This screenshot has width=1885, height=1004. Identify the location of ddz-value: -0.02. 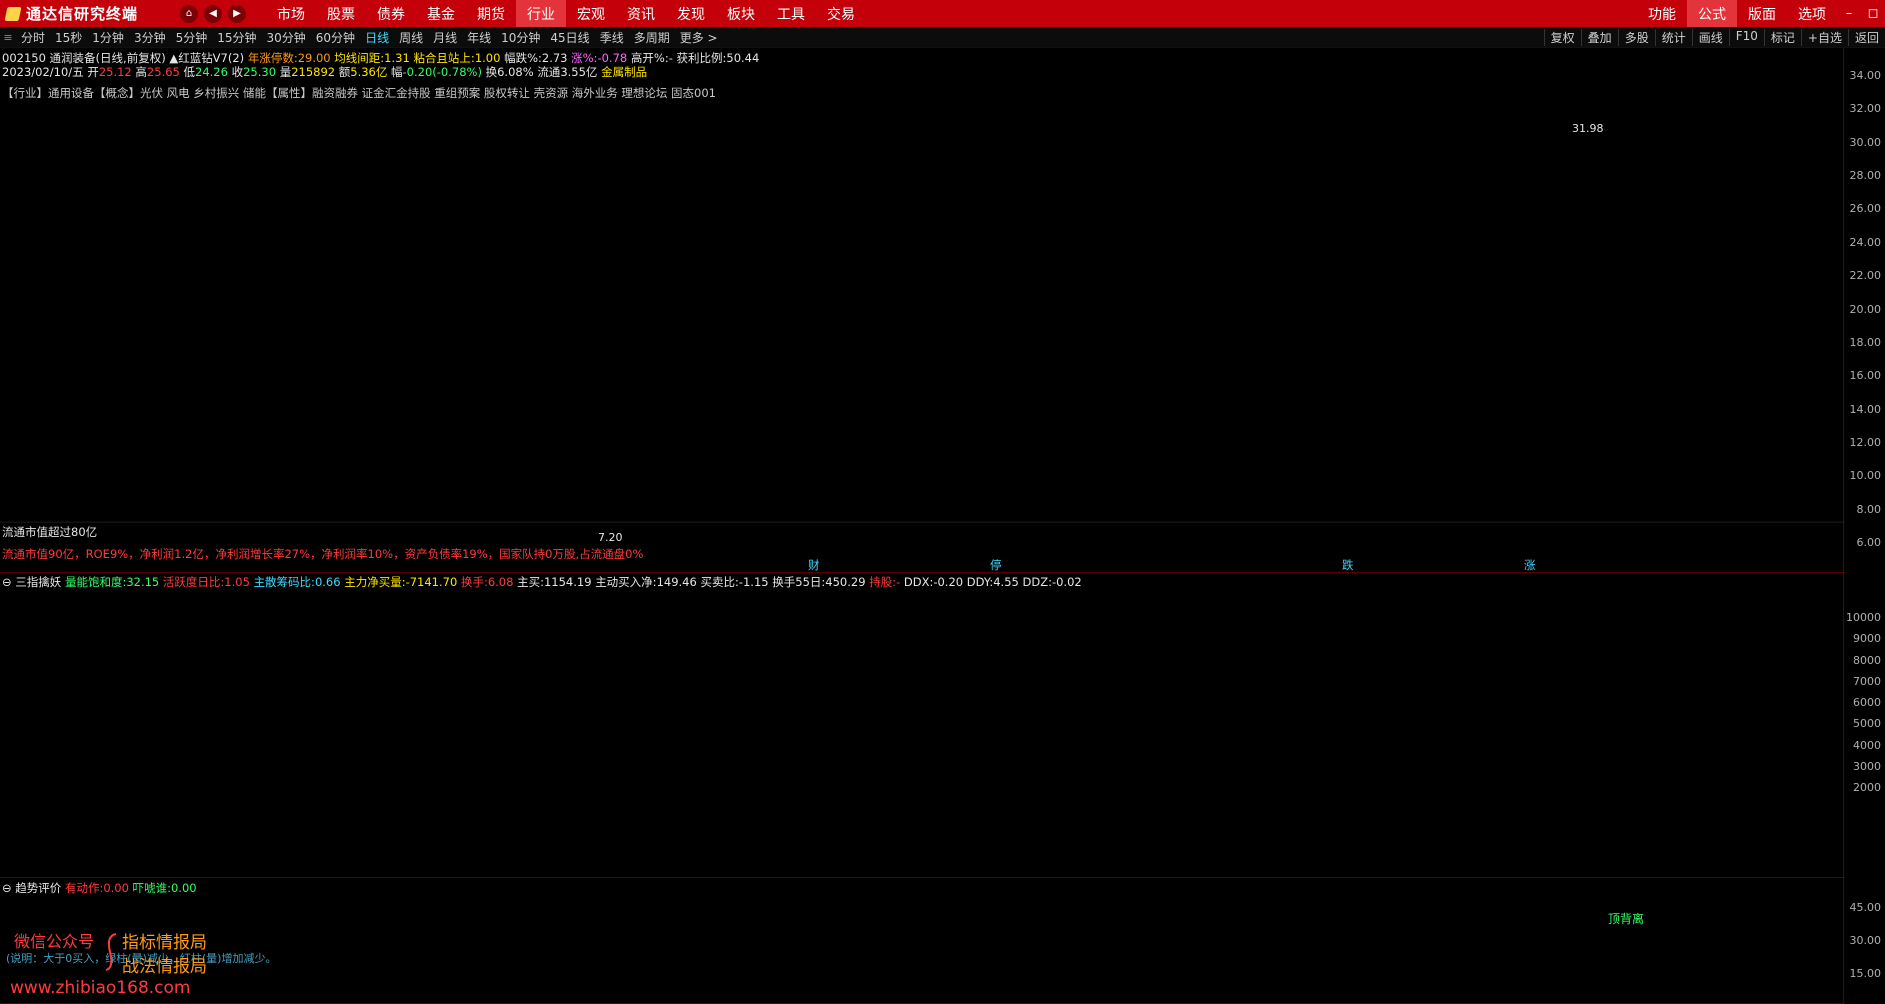
(1066, 582).